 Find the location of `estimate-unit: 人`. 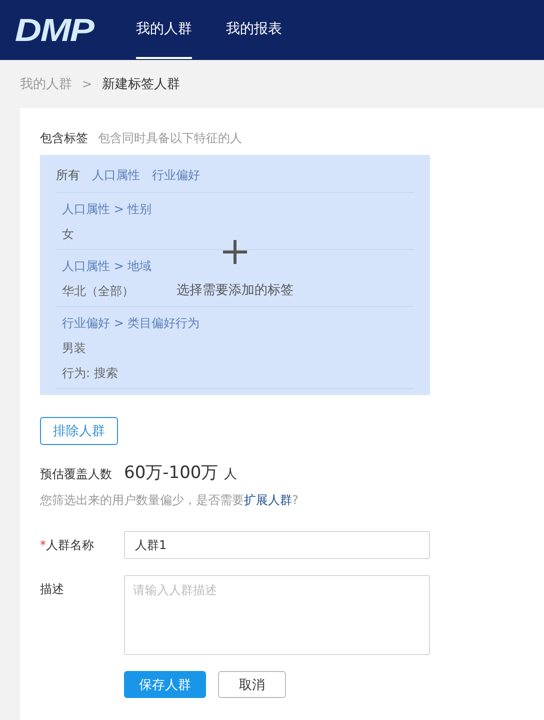

estimate-unit: 人 is located at coordinates (231, 474).